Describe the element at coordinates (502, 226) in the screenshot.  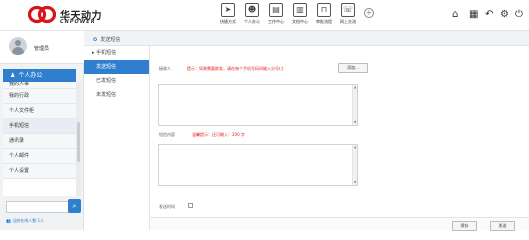
I see `send-button: 发送` at that location.